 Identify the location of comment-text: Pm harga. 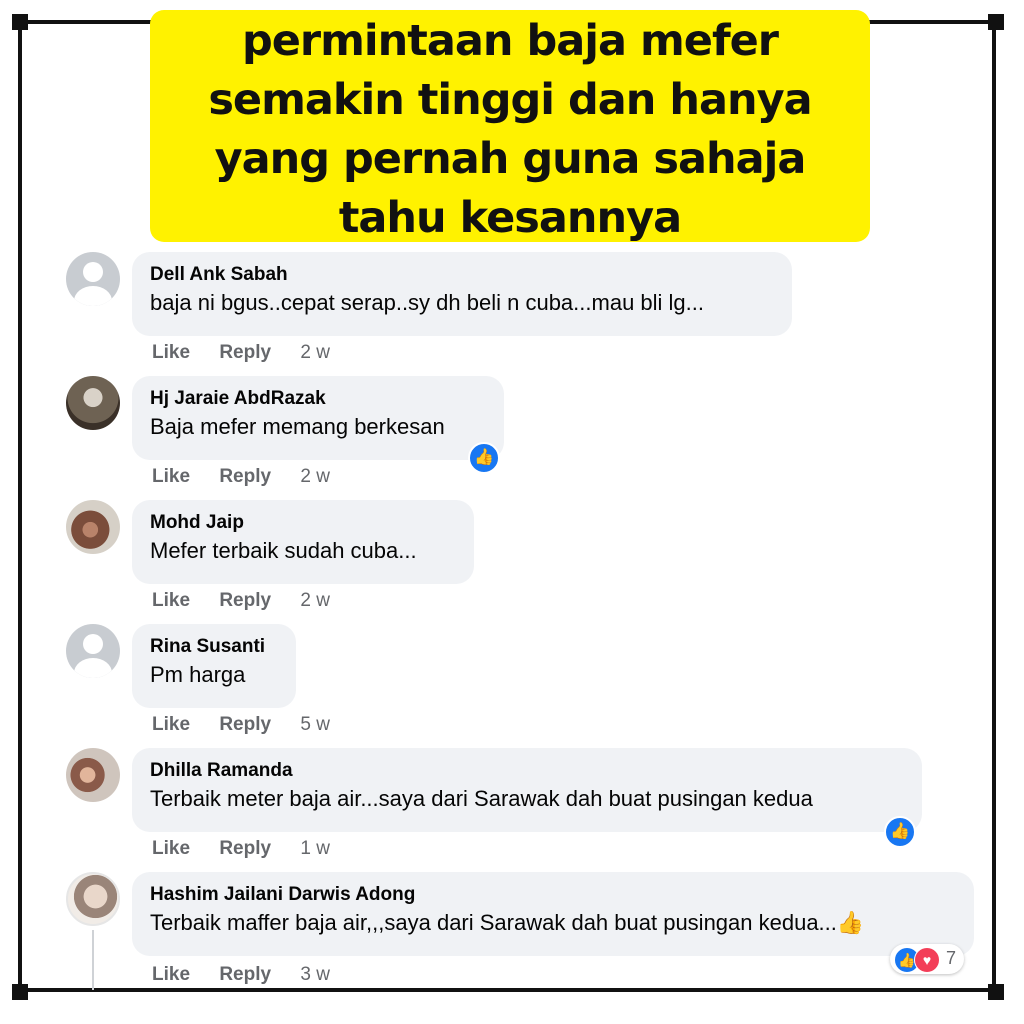
(198, 674).